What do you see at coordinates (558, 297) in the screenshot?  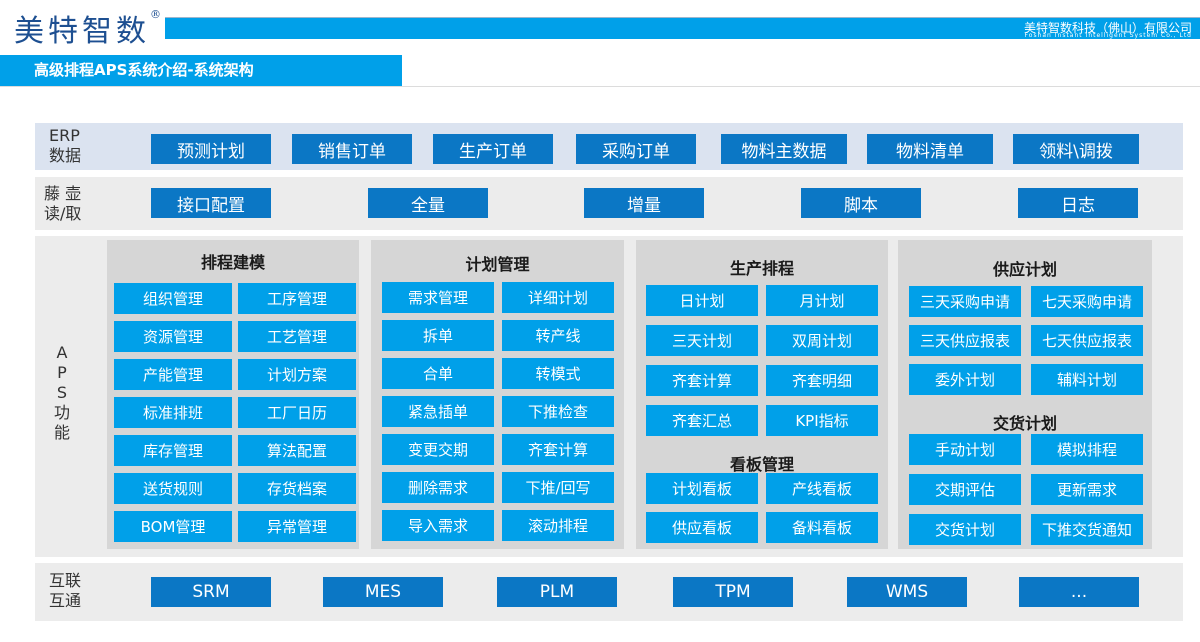 I see `planning-item-2: 详细计划` at bounding box center [558, 297].